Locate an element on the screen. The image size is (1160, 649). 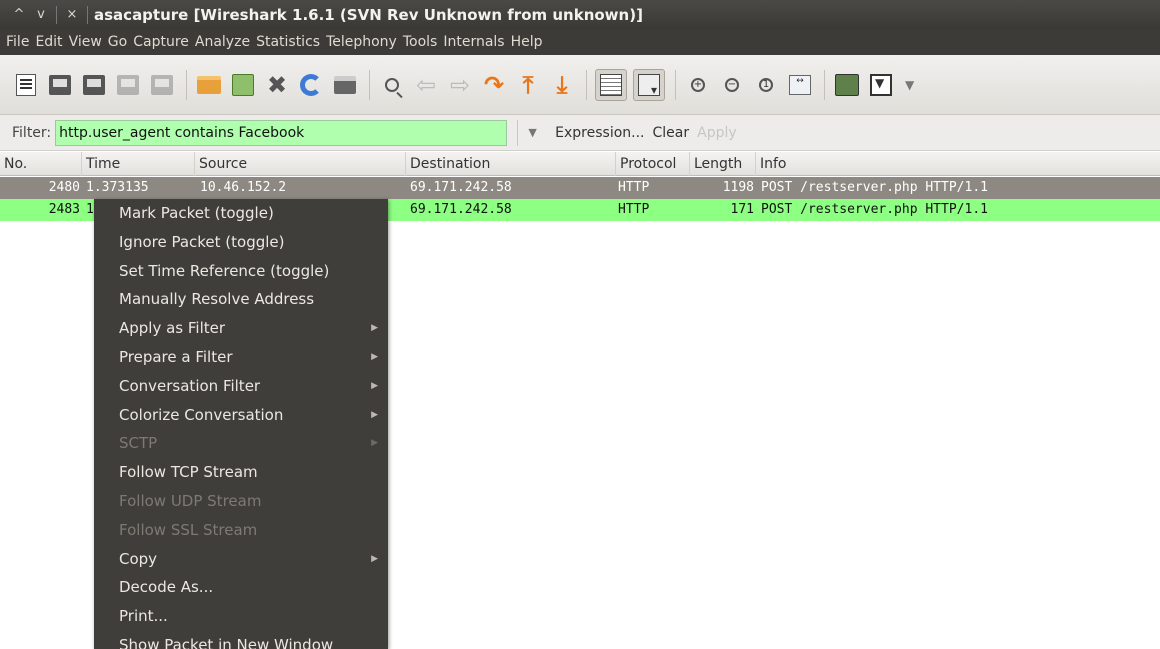
save-file-icon is located at coordinates (243, 84).